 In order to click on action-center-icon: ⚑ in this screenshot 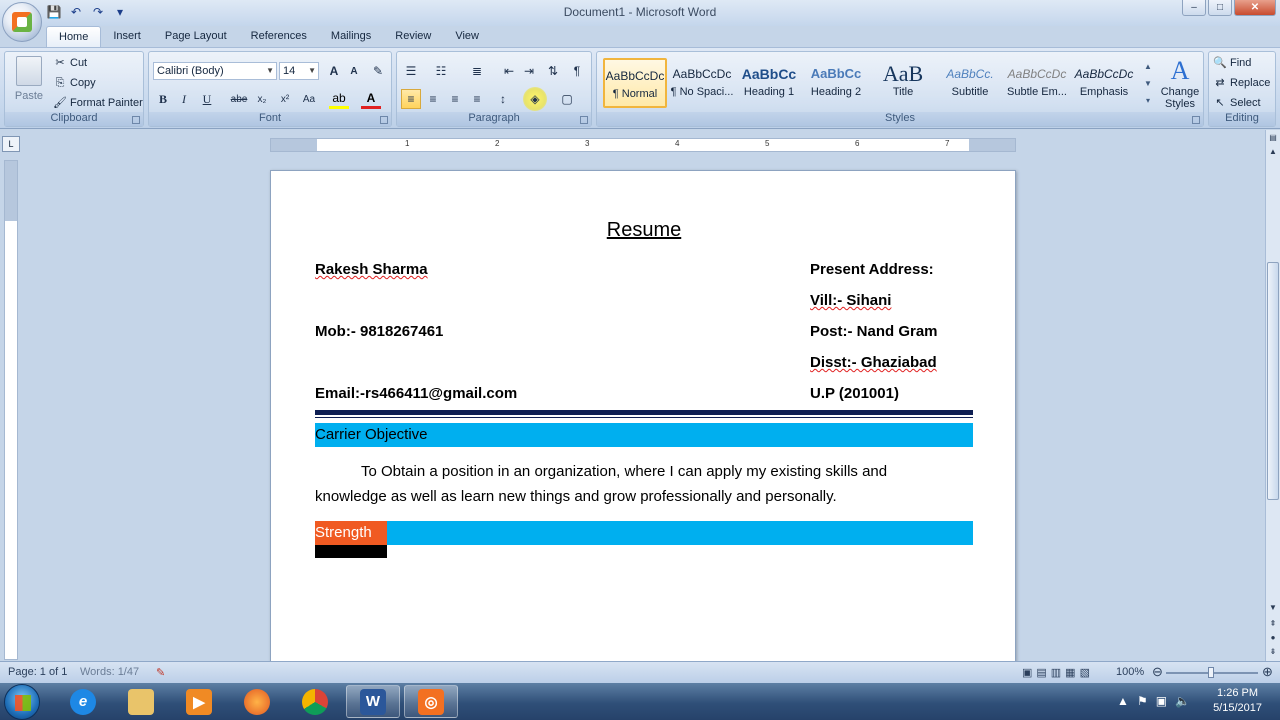, I will do `click(1142, 701)`.